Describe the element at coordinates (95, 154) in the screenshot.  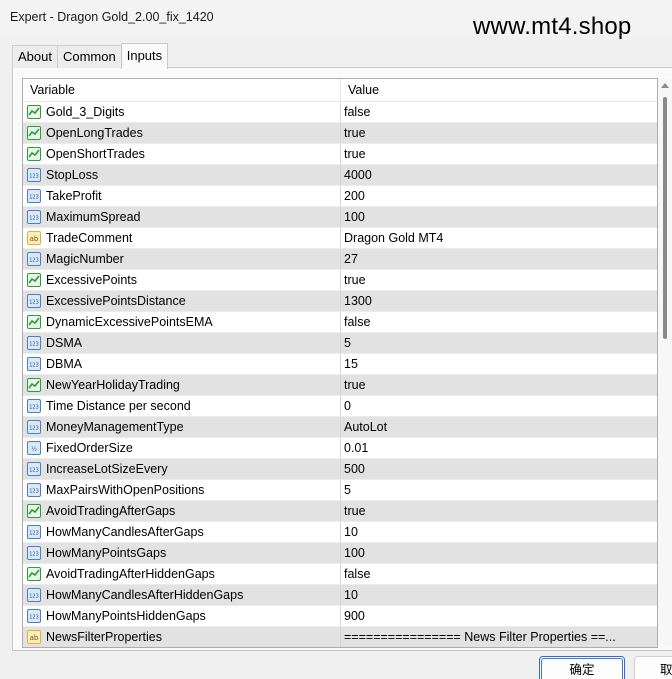
I see `variable-name: OpenShortTrades` at that location.